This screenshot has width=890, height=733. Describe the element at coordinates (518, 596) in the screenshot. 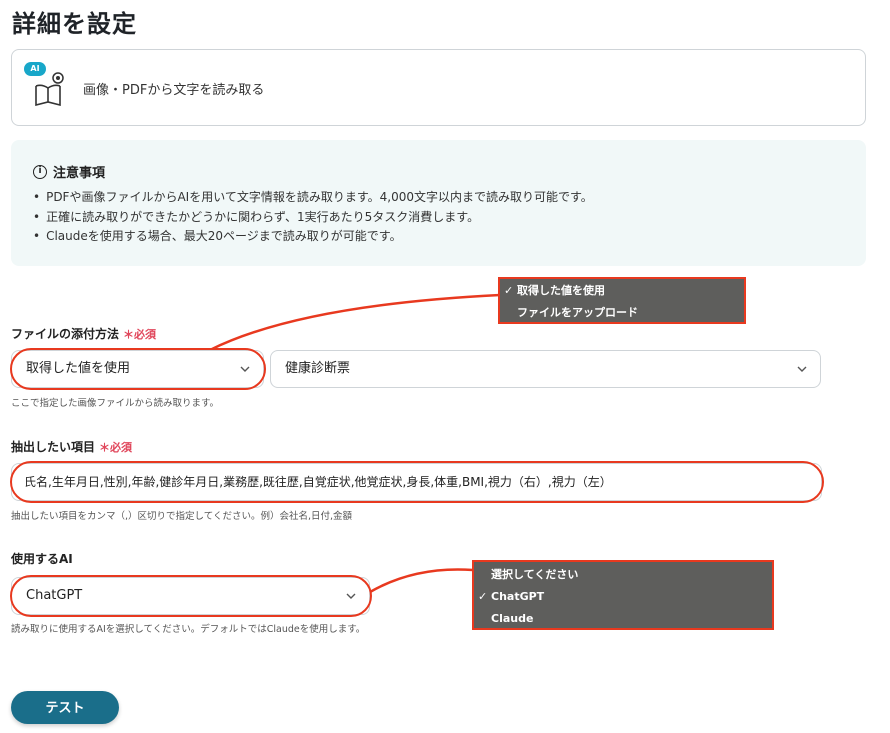

I see `option-label: ChatGPT` at that location.